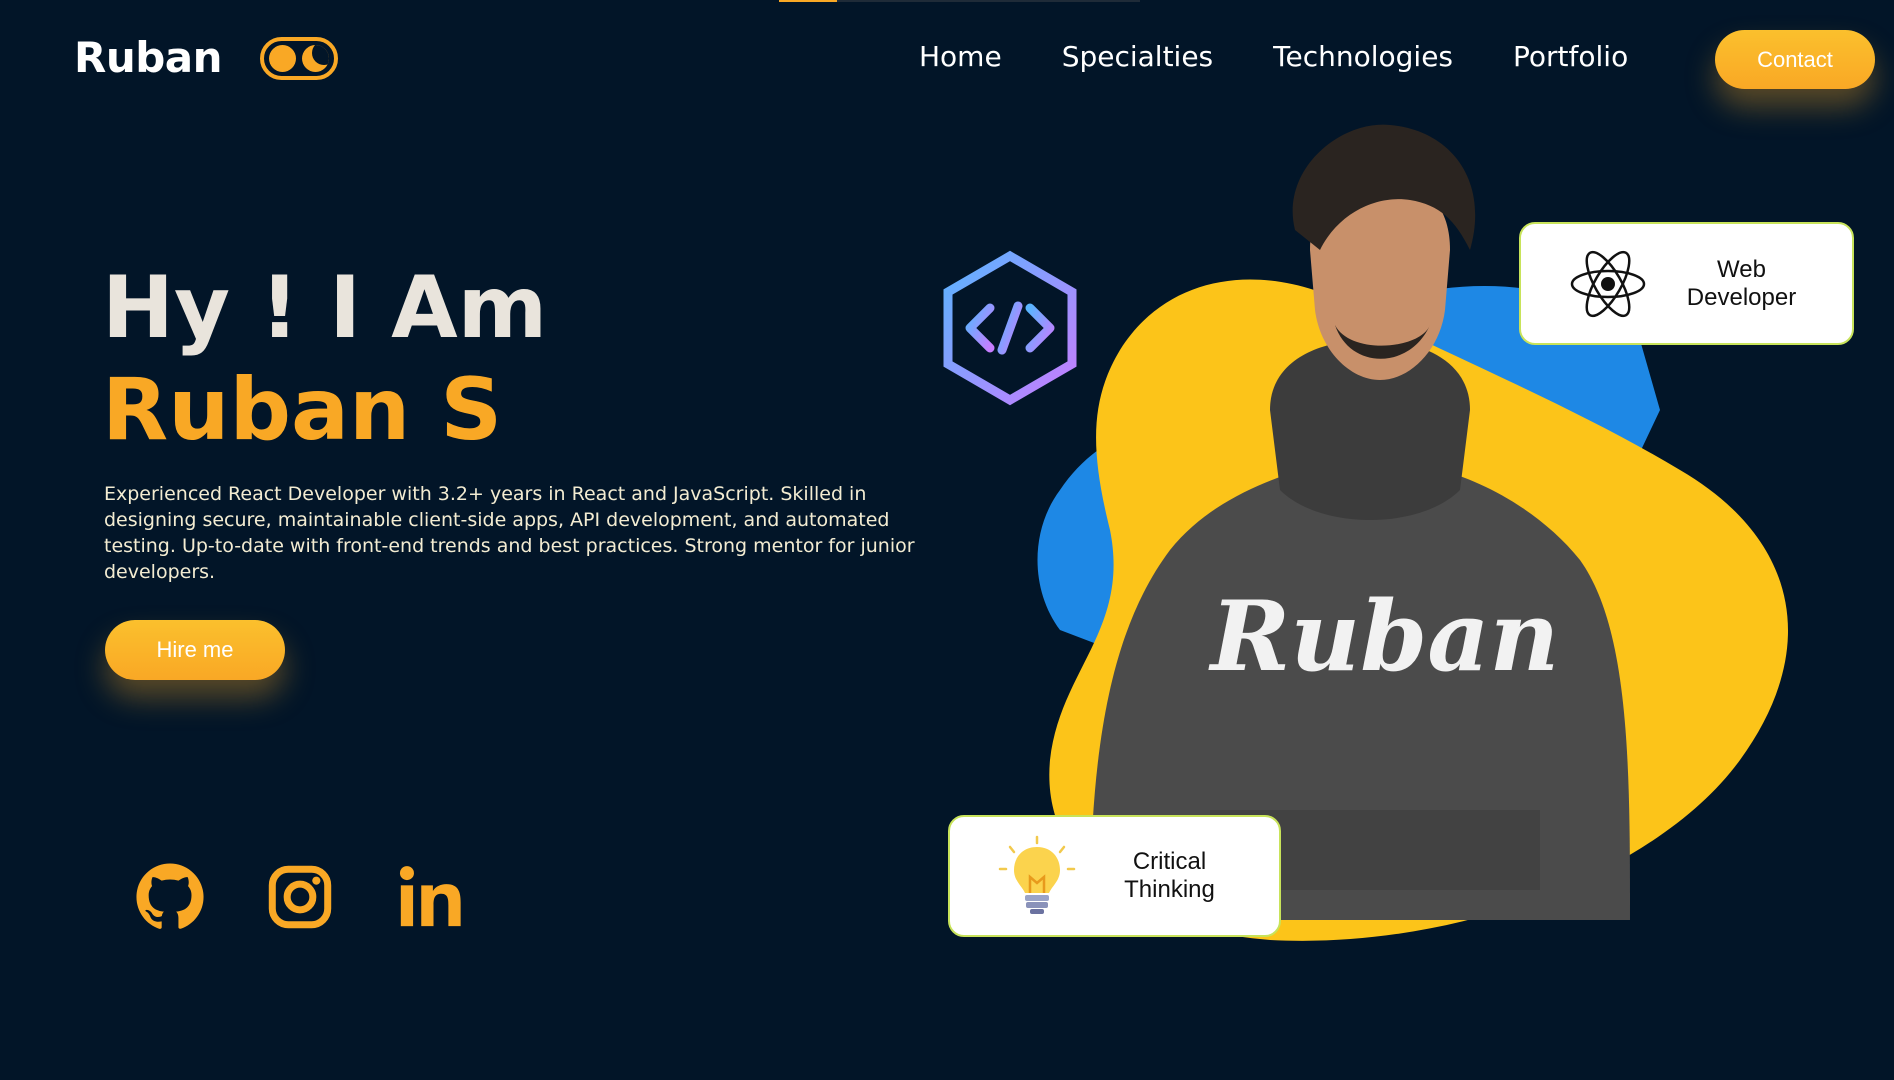 The image size is (1894, 1080). Describe the element at coordinates (1795, 59) in the screenshot. I see `contact-button: Contact` at that location.